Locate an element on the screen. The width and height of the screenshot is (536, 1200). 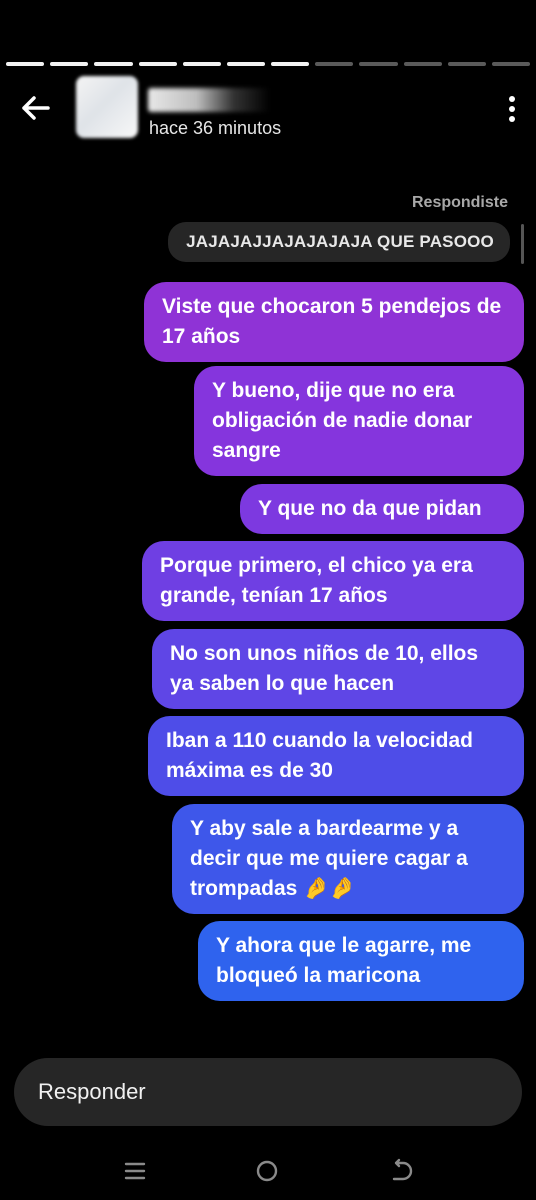
chat-header: hace 36 minutos is located at coordinates (268, 110).